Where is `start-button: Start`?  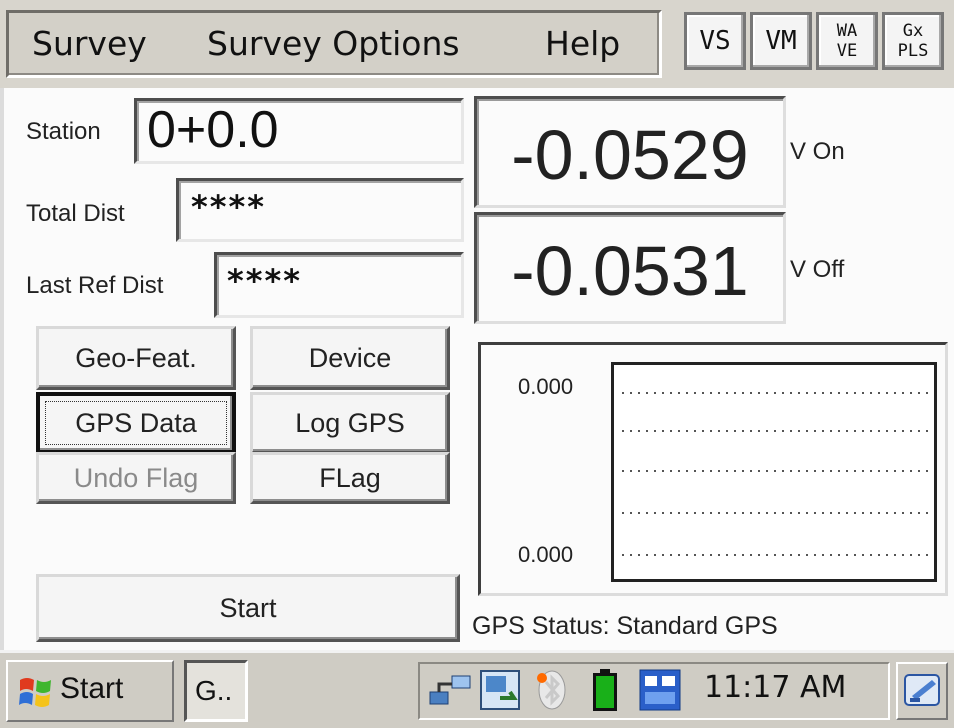
start-button: Start is located at coordinates (248, 608).